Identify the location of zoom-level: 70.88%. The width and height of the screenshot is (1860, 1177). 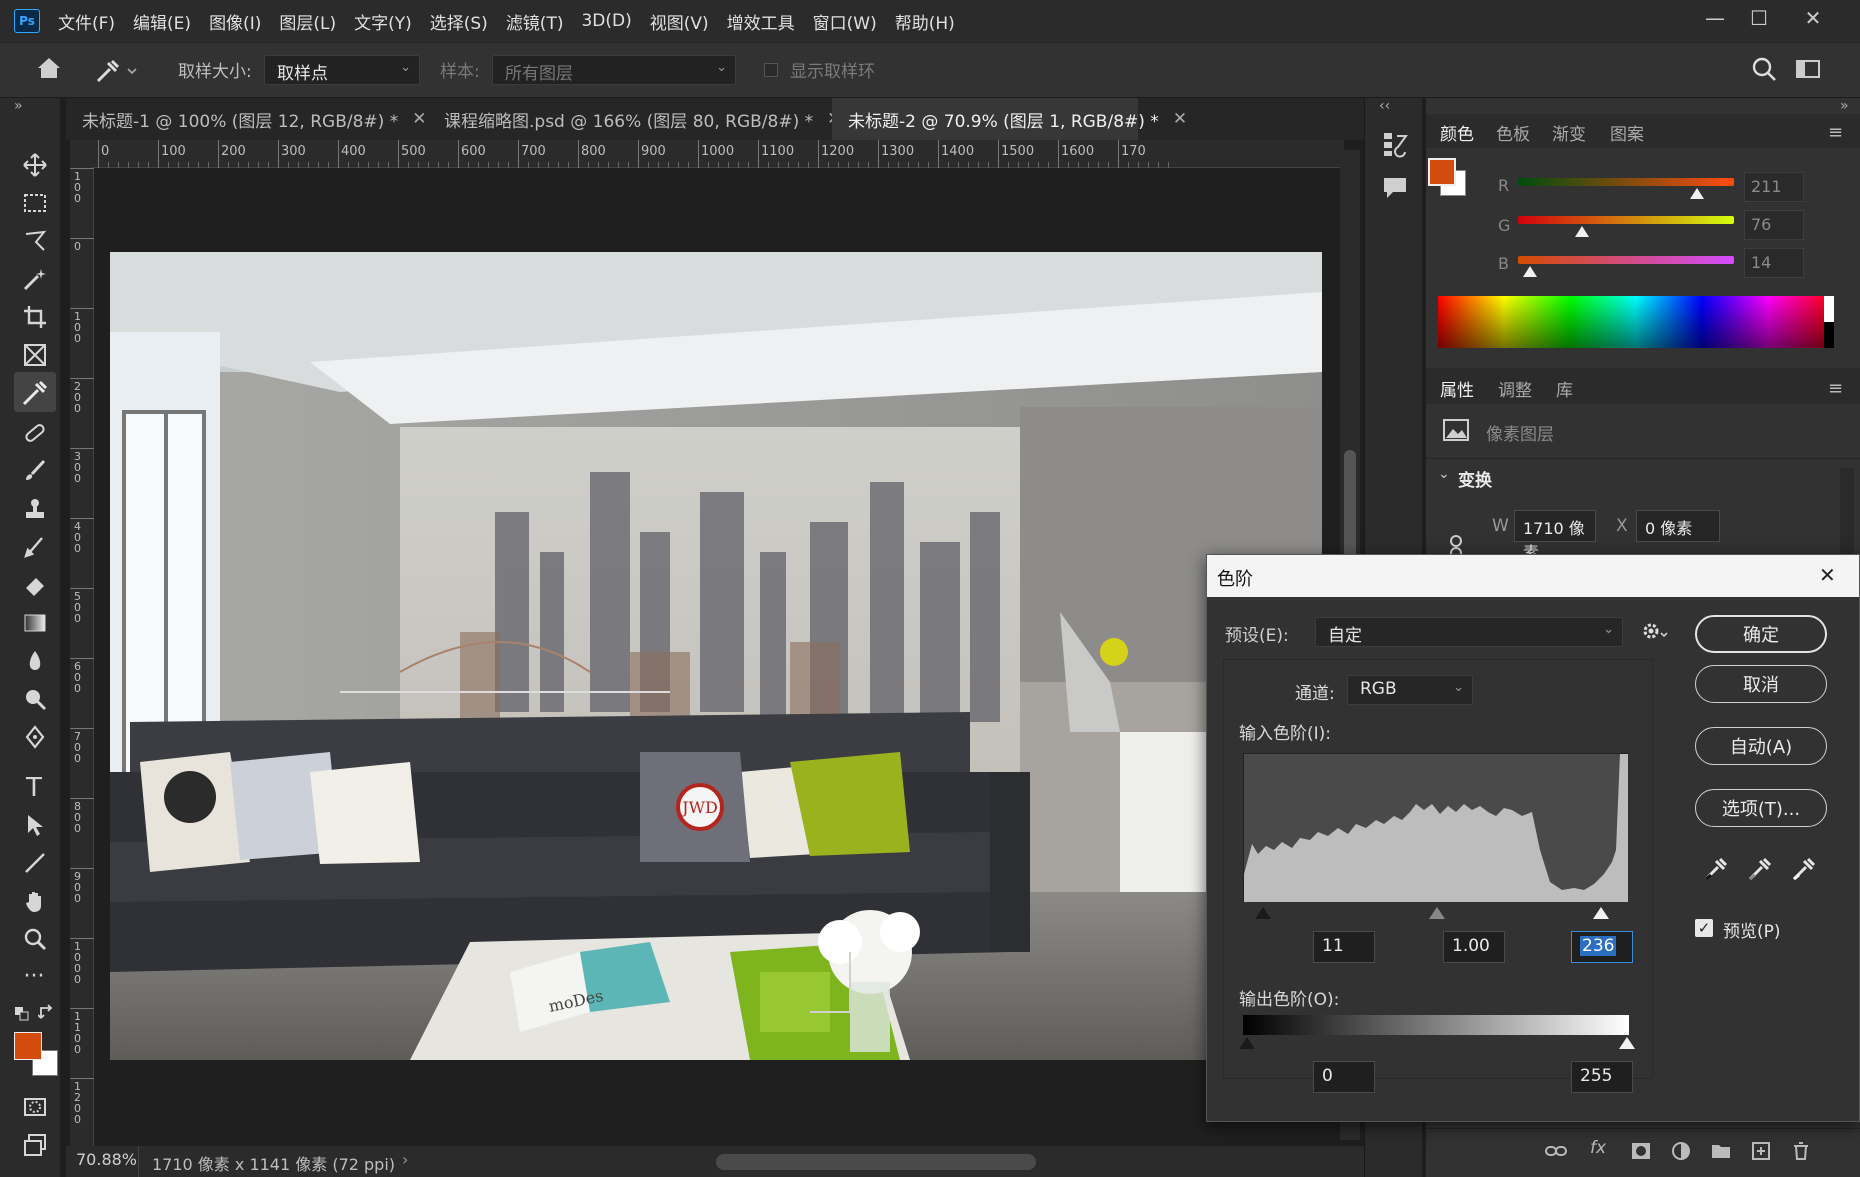
(106, 1159).